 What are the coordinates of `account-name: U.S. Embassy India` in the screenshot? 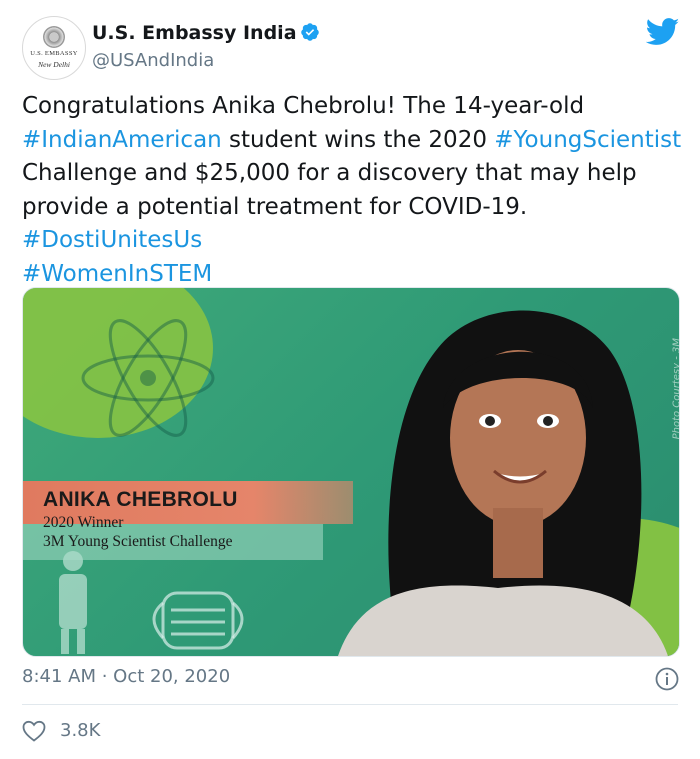 It's located at (206, 33).